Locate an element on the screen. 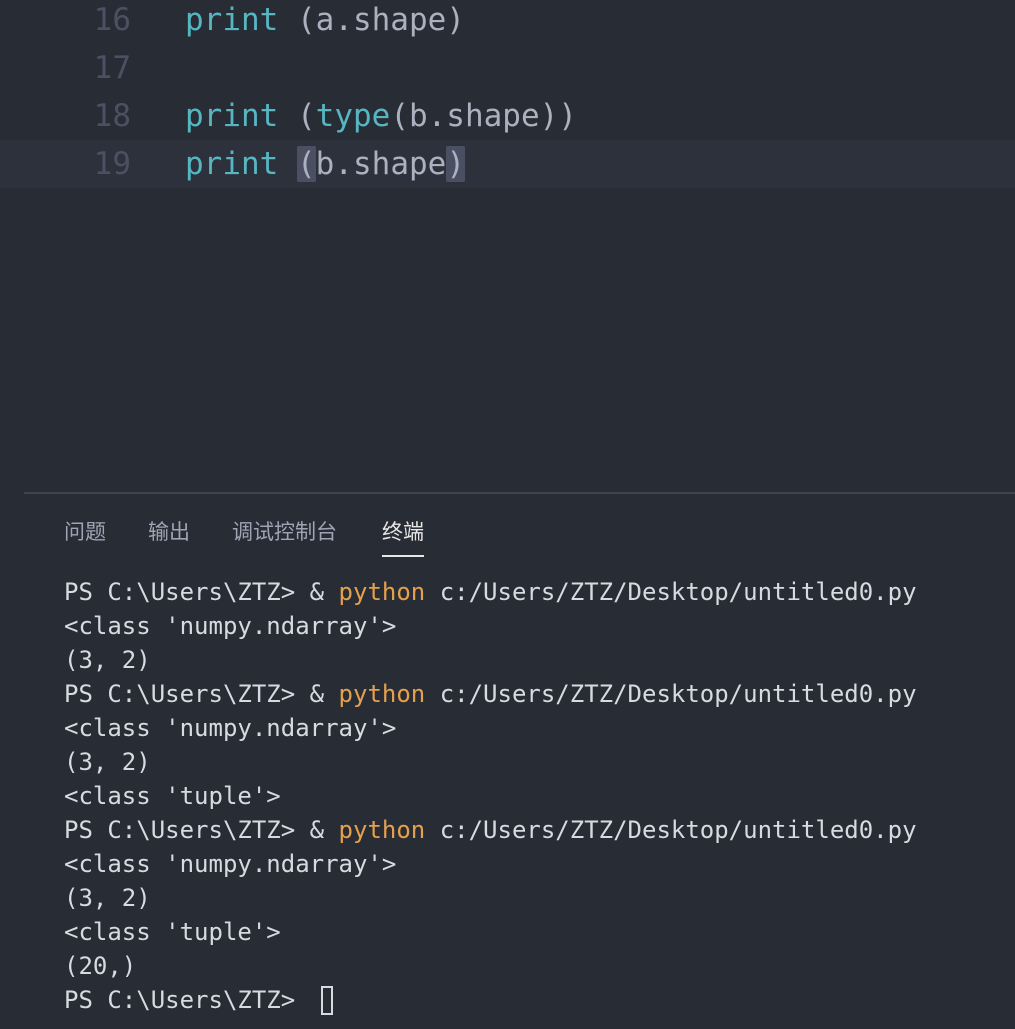 The height and width of the screenshot is (1029, 1015). terminal-cursor is located at coordinates (327, 1000).